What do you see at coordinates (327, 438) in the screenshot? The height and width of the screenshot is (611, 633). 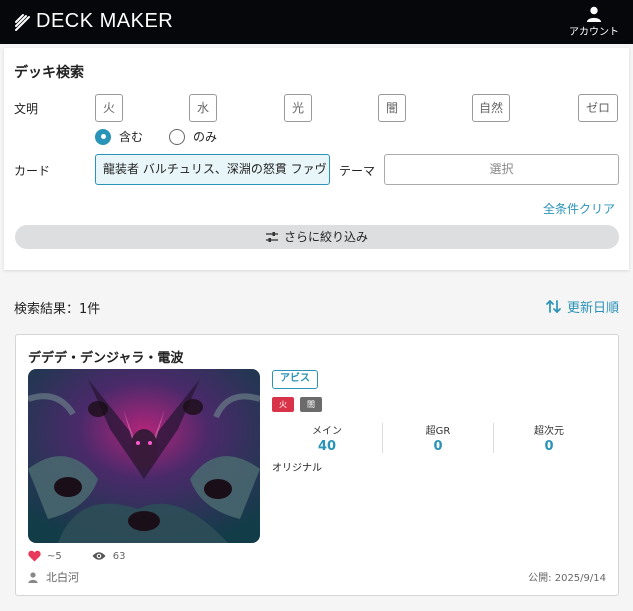 I see `stat-main: メイン 40` at bounding box center [327, 438].